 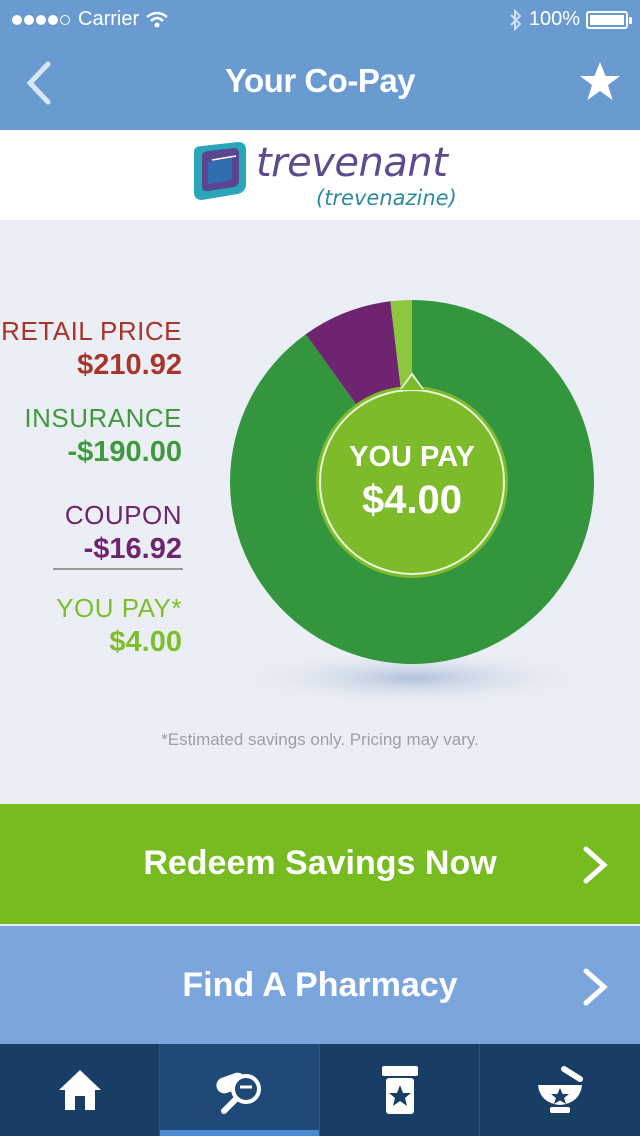 What do you see at coordinates (220, 171) in the screenshot?
I see `brand-logo-icon` at bounding box center [220, 171].